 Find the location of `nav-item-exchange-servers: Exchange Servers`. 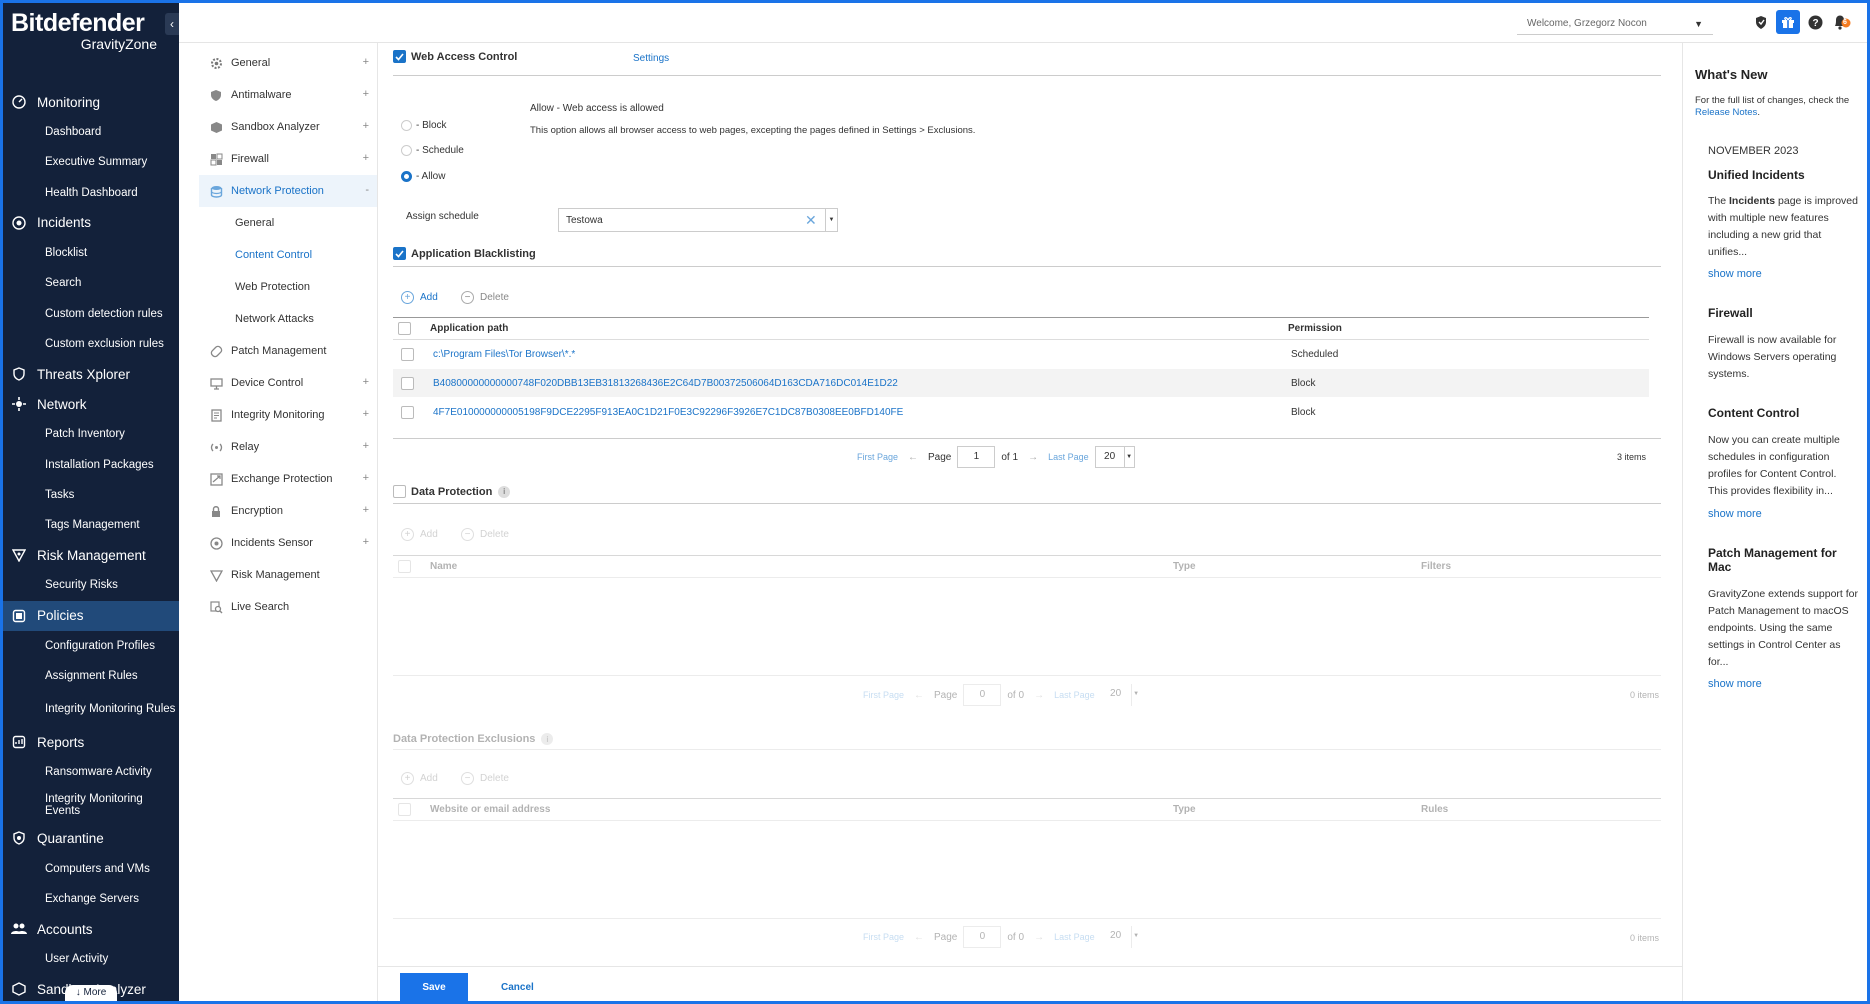

nav-item-exchange-servers: Exchange Servers is located at coordinates (91, 899).